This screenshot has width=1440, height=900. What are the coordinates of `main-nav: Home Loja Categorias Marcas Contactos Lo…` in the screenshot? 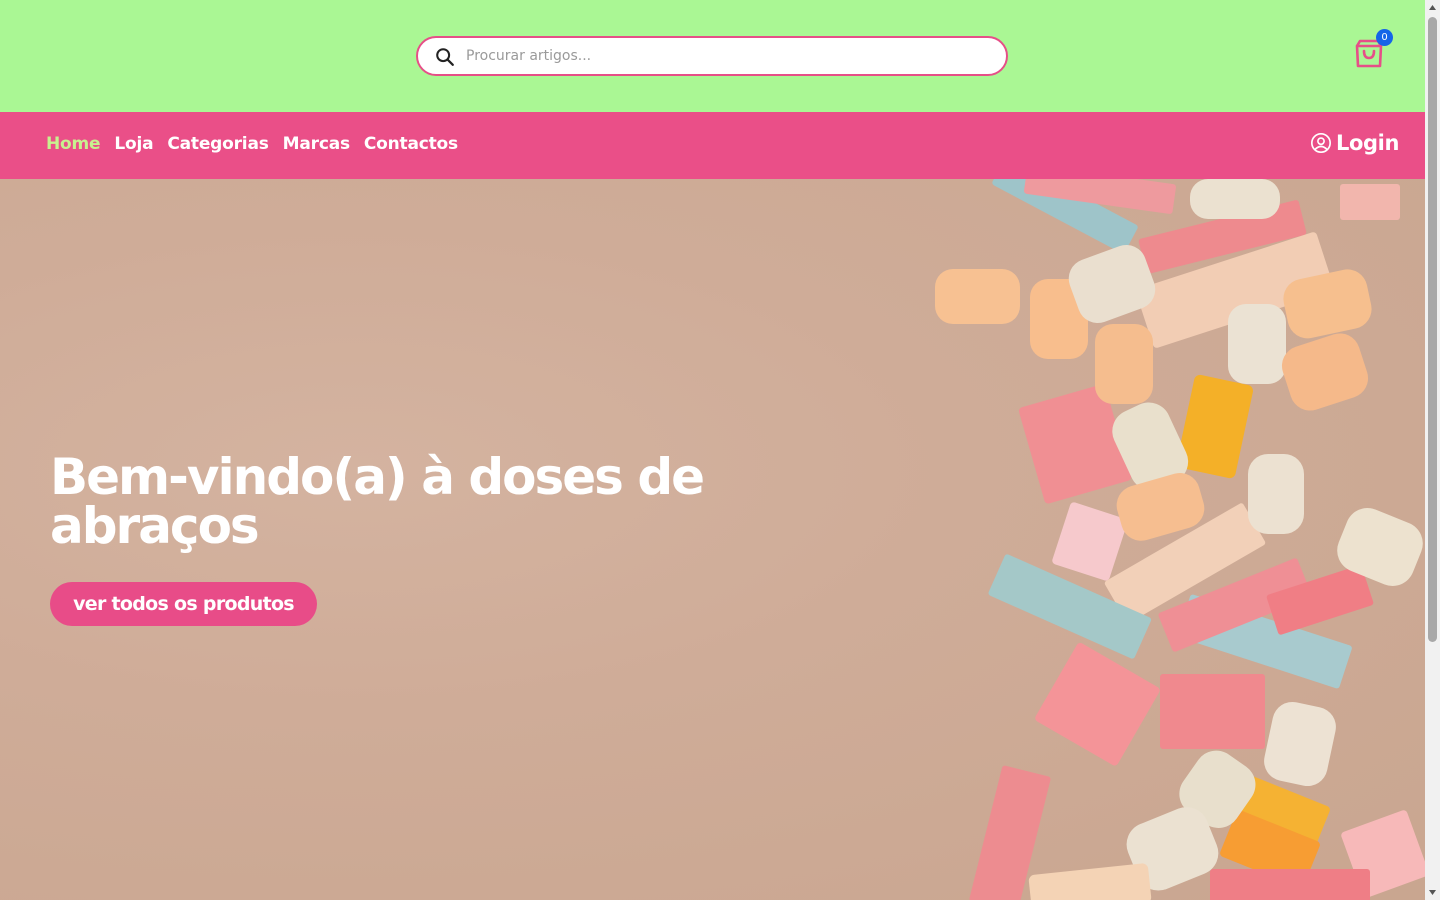 It's located at (712, 145).